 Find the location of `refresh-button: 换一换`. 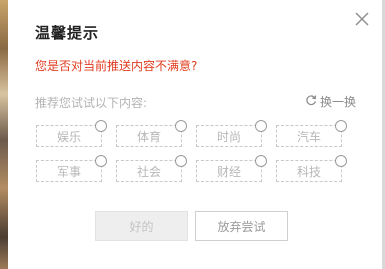

refresh-button: 换一换 is located at coordinates (330, 101).